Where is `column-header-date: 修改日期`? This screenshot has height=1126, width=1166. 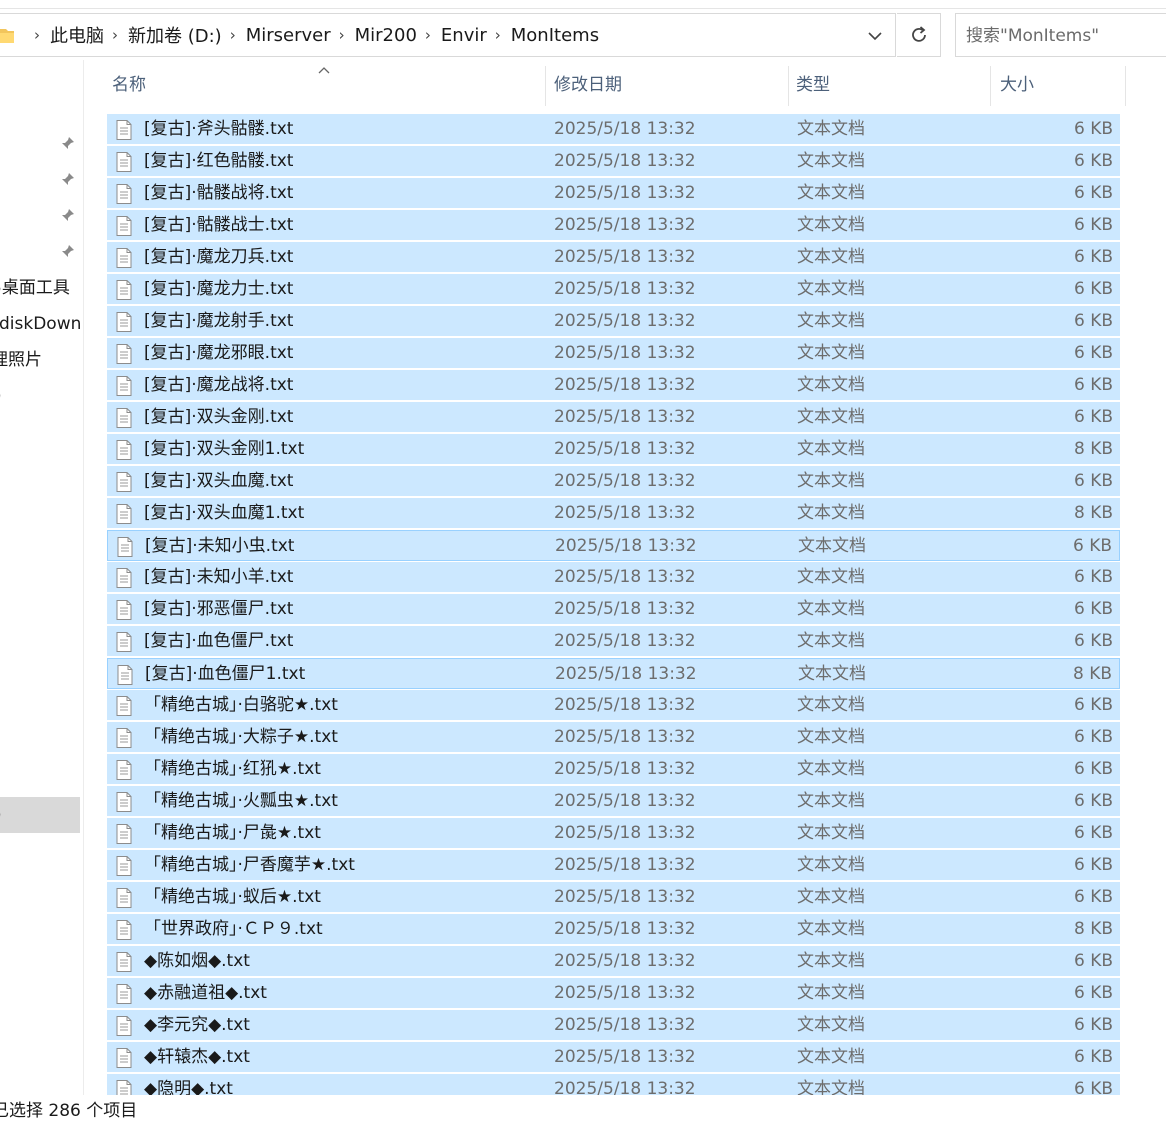
column-header-date: 修改日期 is located at coordinates (668, 85).